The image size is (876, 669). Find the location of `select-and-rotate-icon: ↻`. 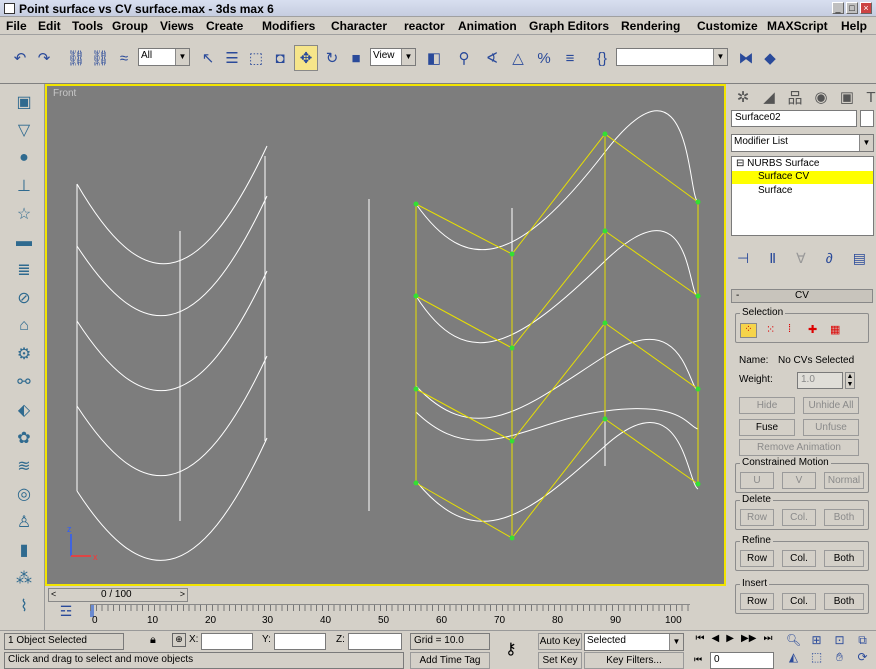

select-and-rotate-icon: ↻ is located at coordinates (332, 58).